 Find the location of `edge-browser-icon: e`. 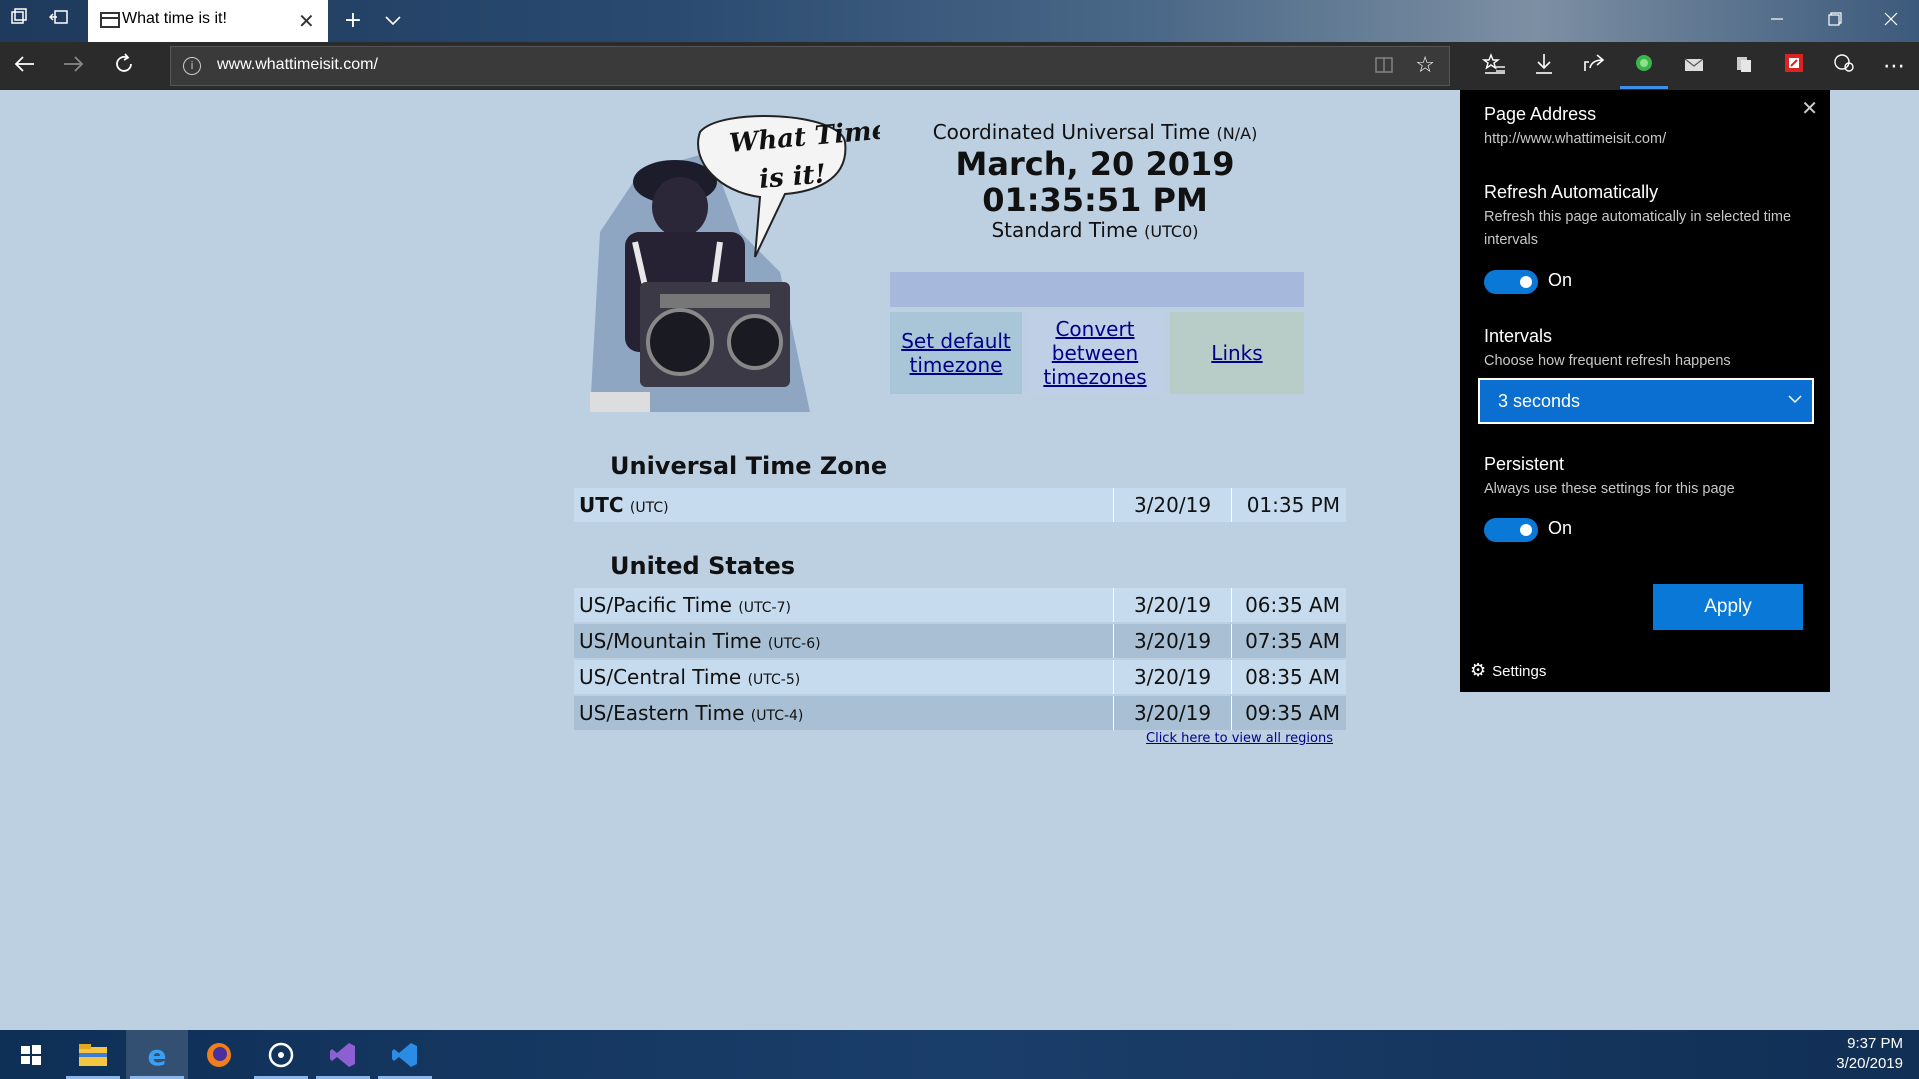

edge-browser-icon: e is located at coordinates (157, 1054).